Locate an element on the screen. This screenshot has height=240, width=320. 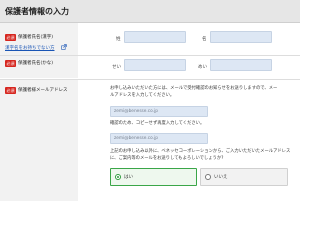
external-link-icon is located at coordinates (64, 47).